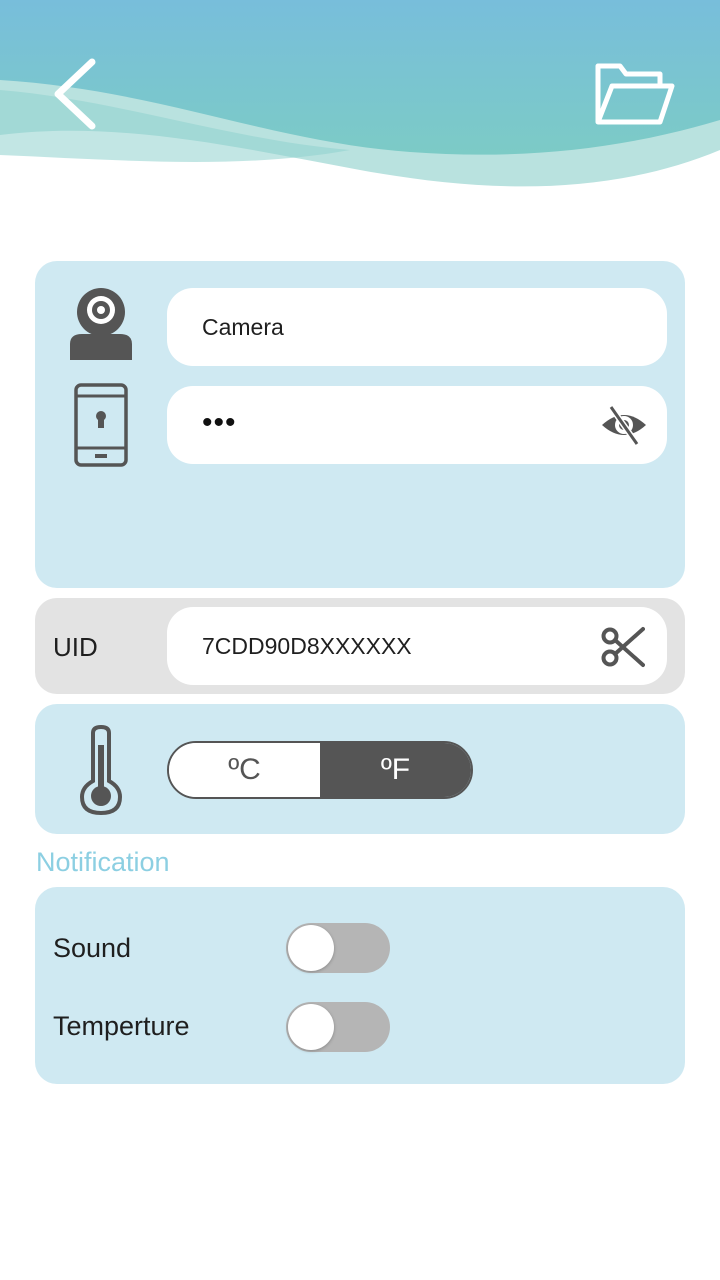 The height and width of the screenshot is (1280, 720). I want to click on camera-name-value: Camera, so click(243, 327).